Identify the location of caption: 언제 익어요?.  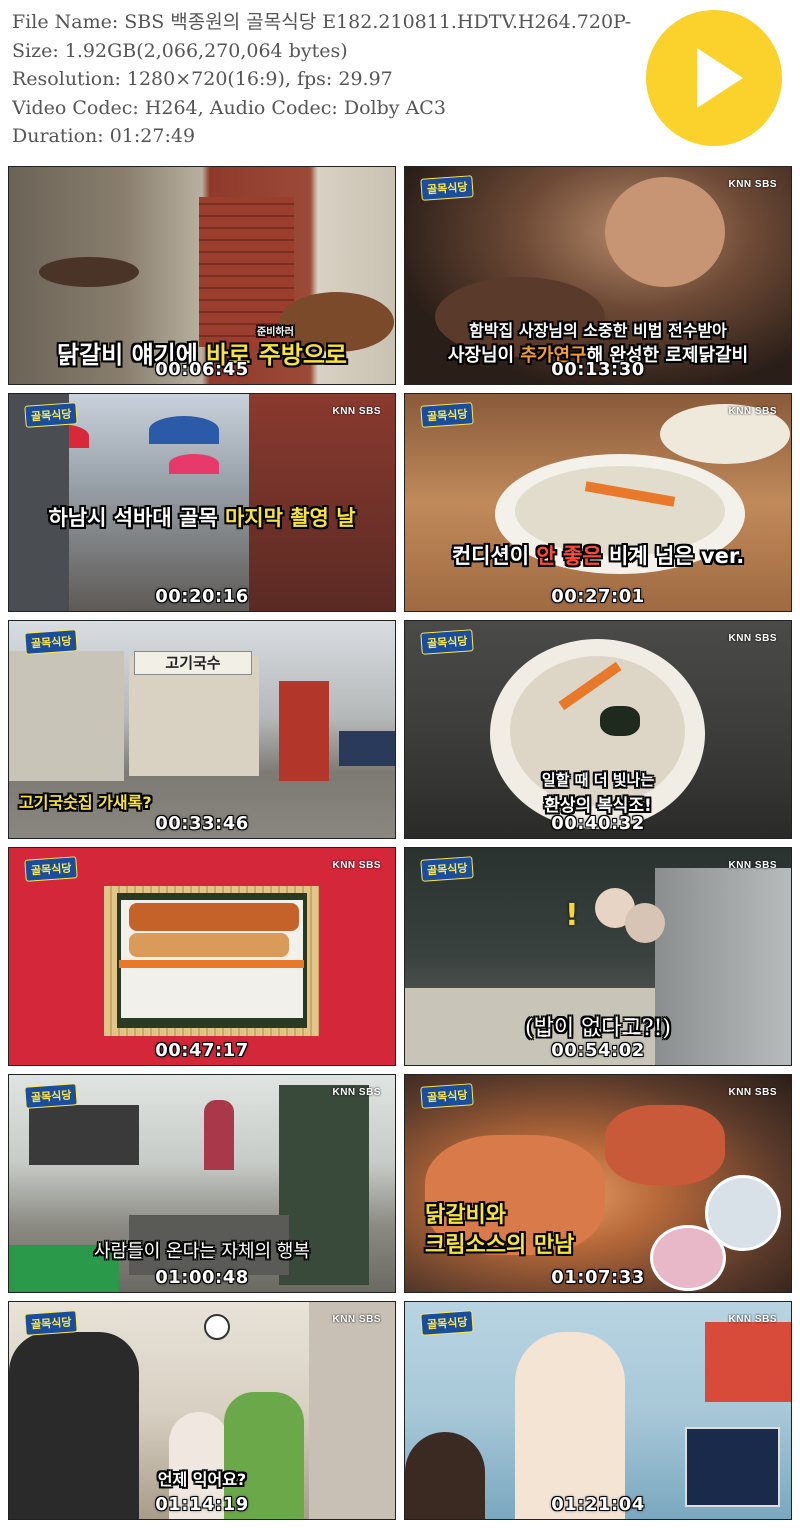
(202, 1478).